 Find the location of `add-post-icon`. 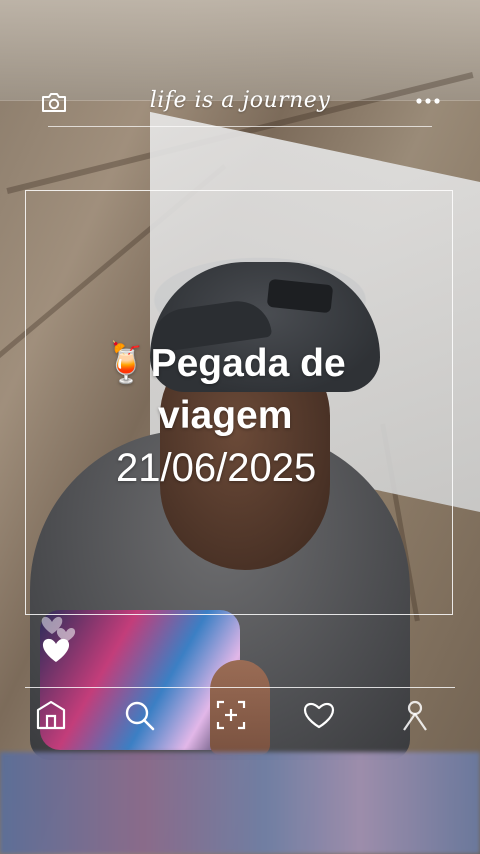

add-post-icon is located at coordinates (231, 715).